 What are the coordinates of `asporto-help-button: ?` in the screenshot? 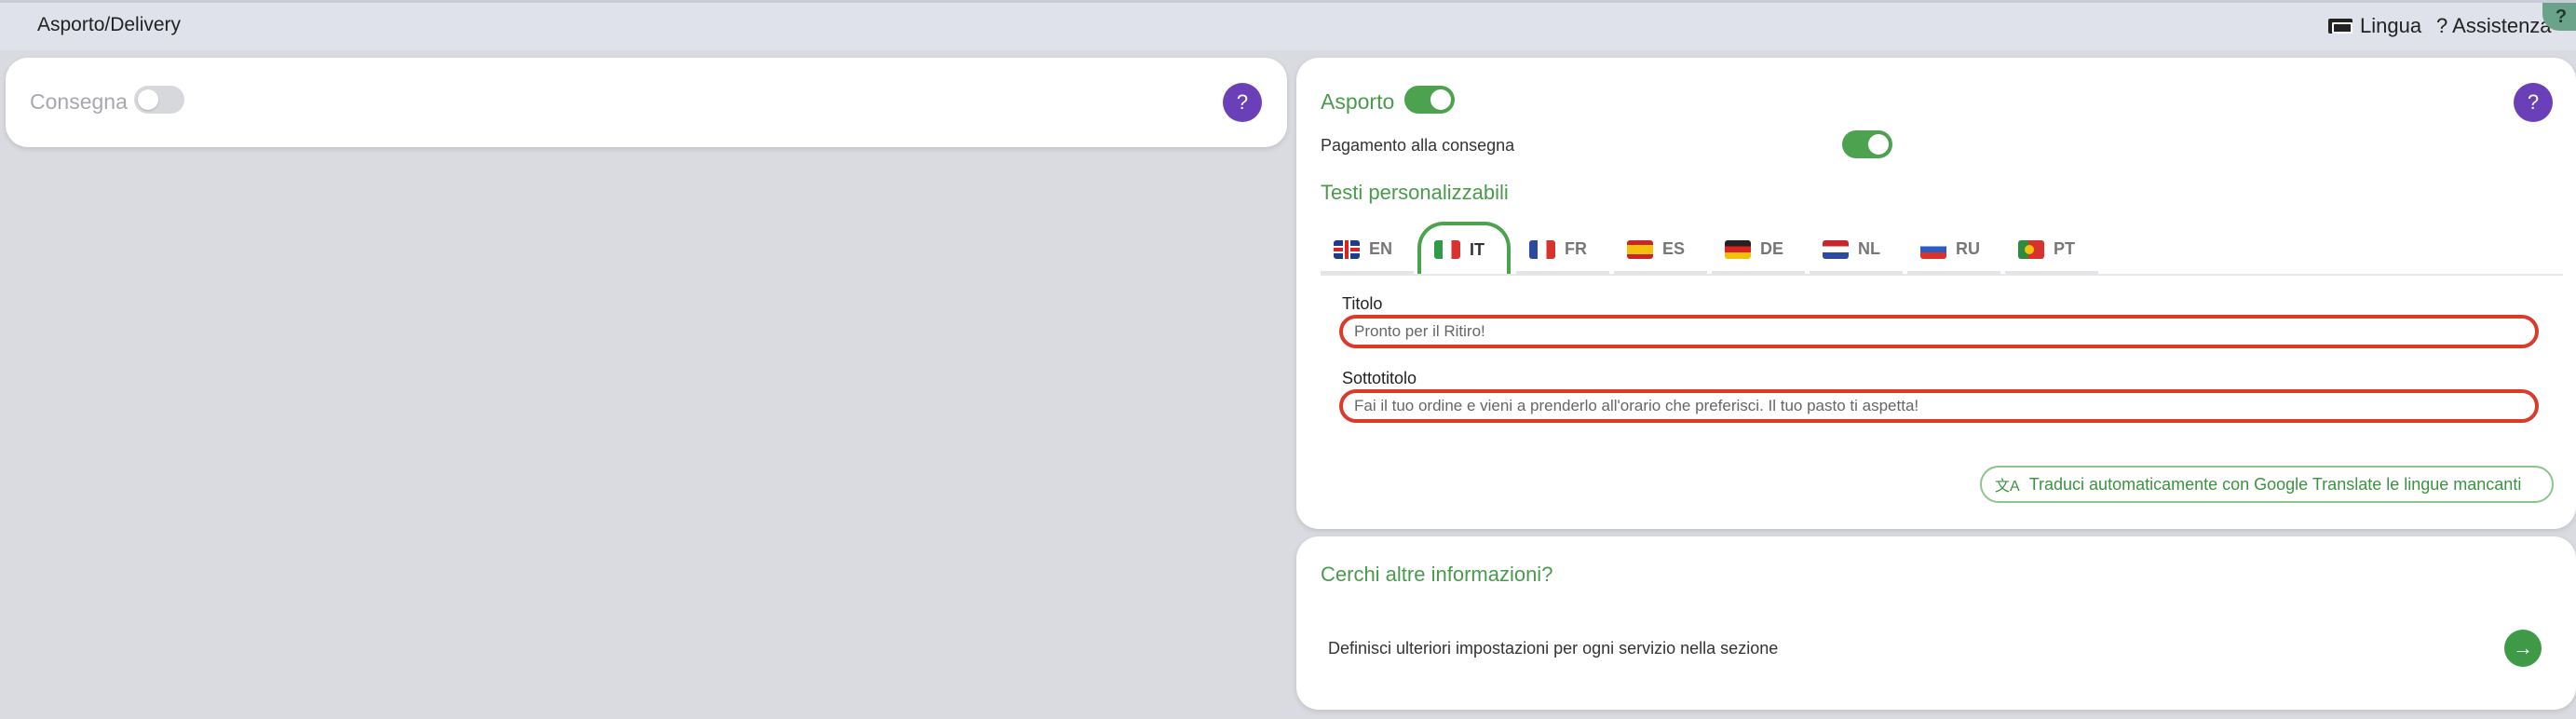 It's located at (2533, 102).